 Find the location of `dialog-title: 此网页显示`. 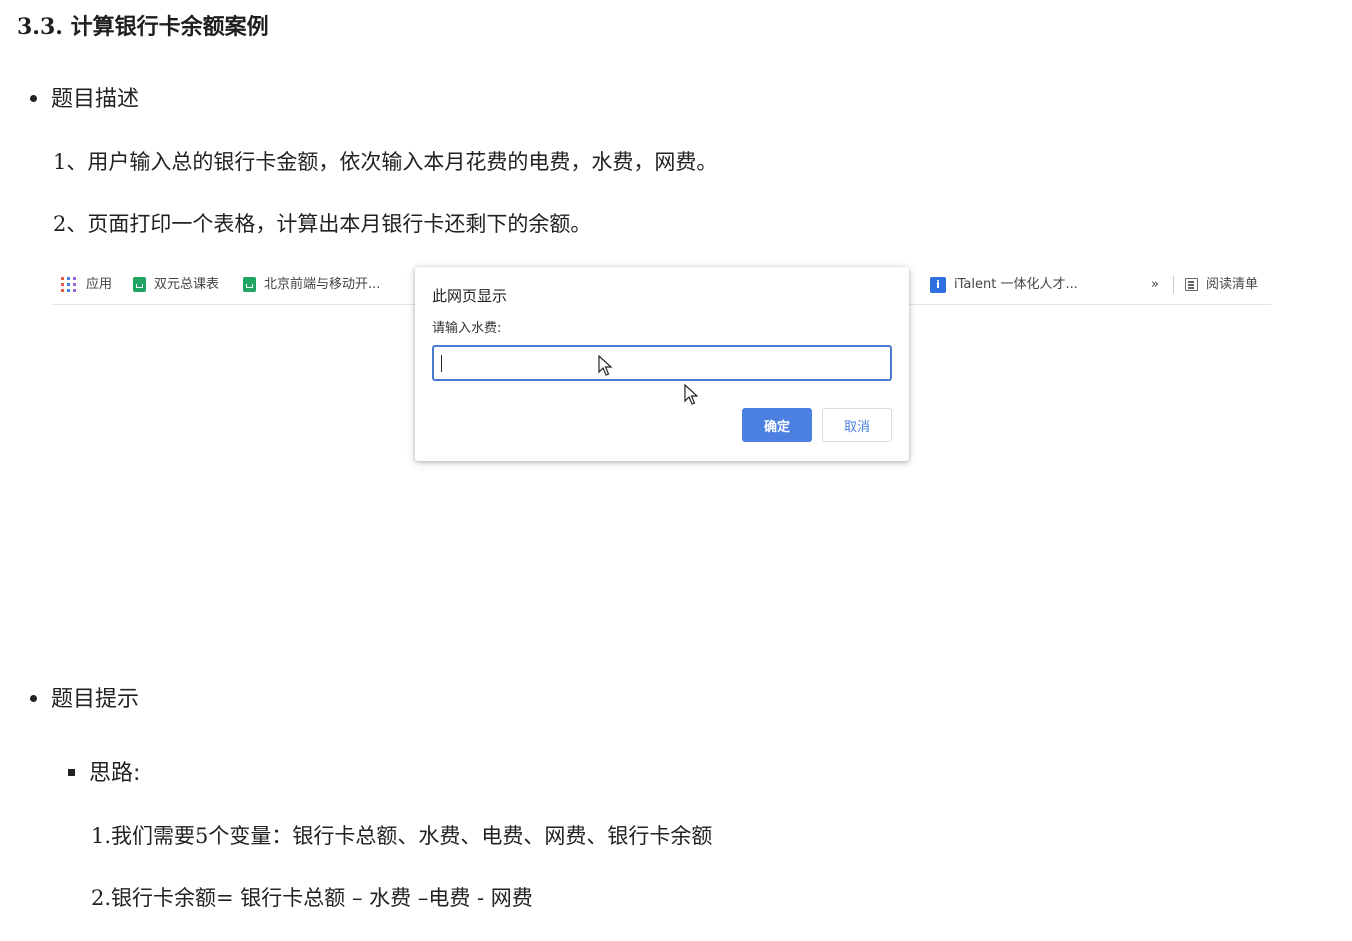

dialog-title: 此网页显示 is located at coordinates (470, 296).